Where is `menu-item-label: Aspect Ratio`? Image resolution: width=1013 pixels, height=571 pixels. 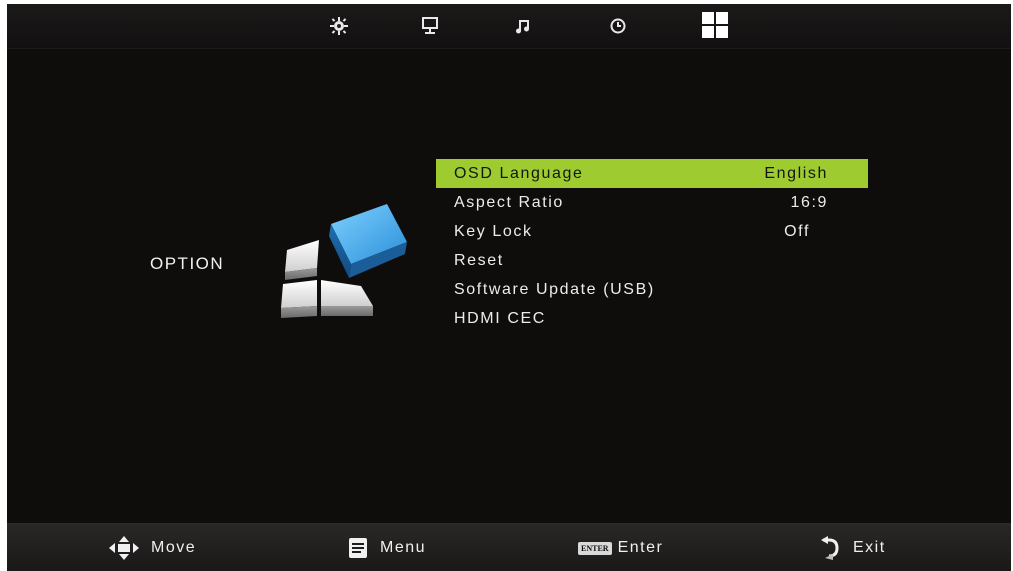 menu-item-label: Aspect Ratio is located at coordinates (509, 202).